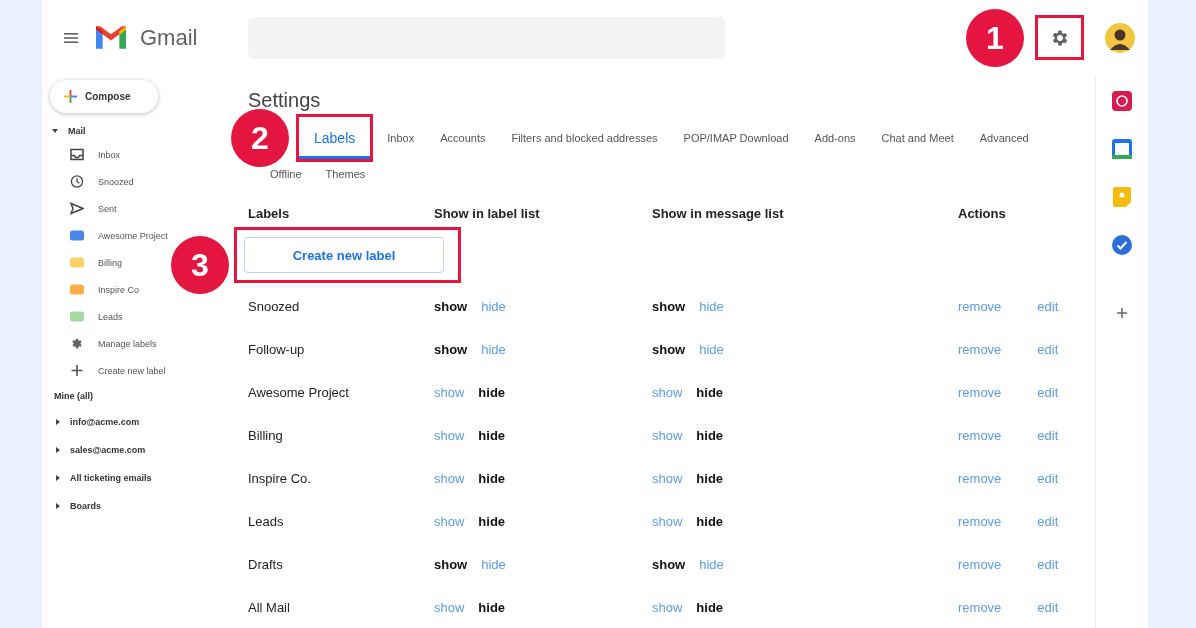  I want to click on settings-tab: Themes, so click(345, 174).